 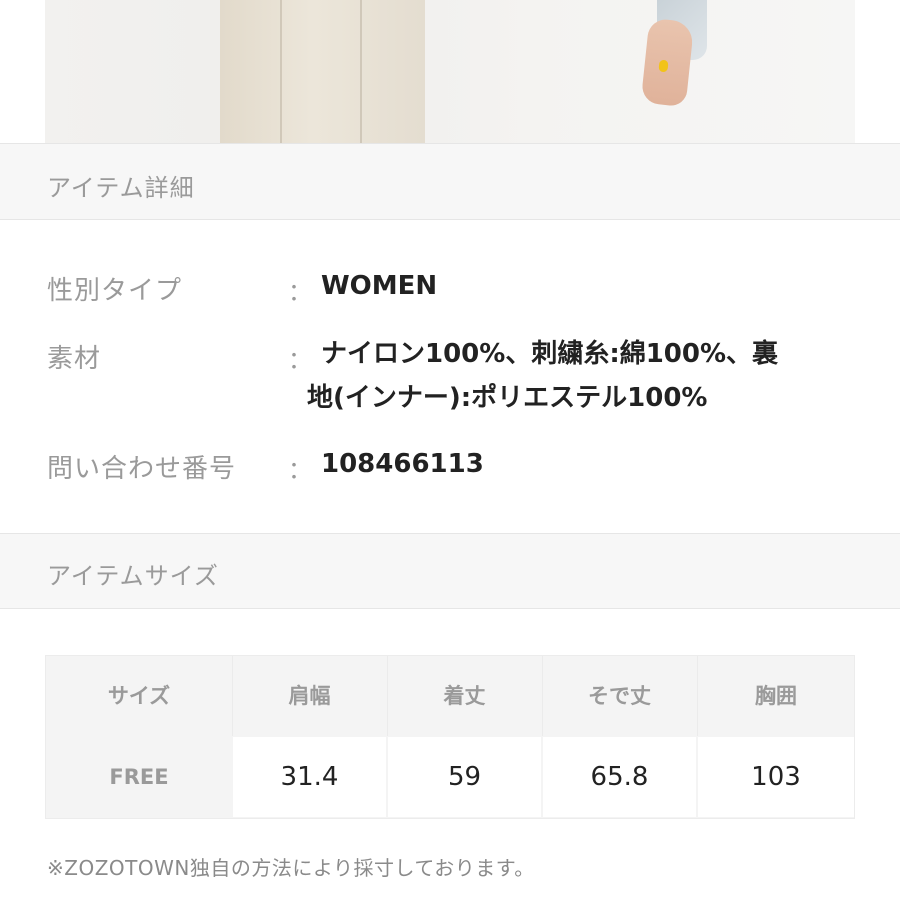 What do you see at coordinates (450, 181) in the screenshot?
I see `item-detail-section-header: アイテム詳細` at bounding box center [450, 181].